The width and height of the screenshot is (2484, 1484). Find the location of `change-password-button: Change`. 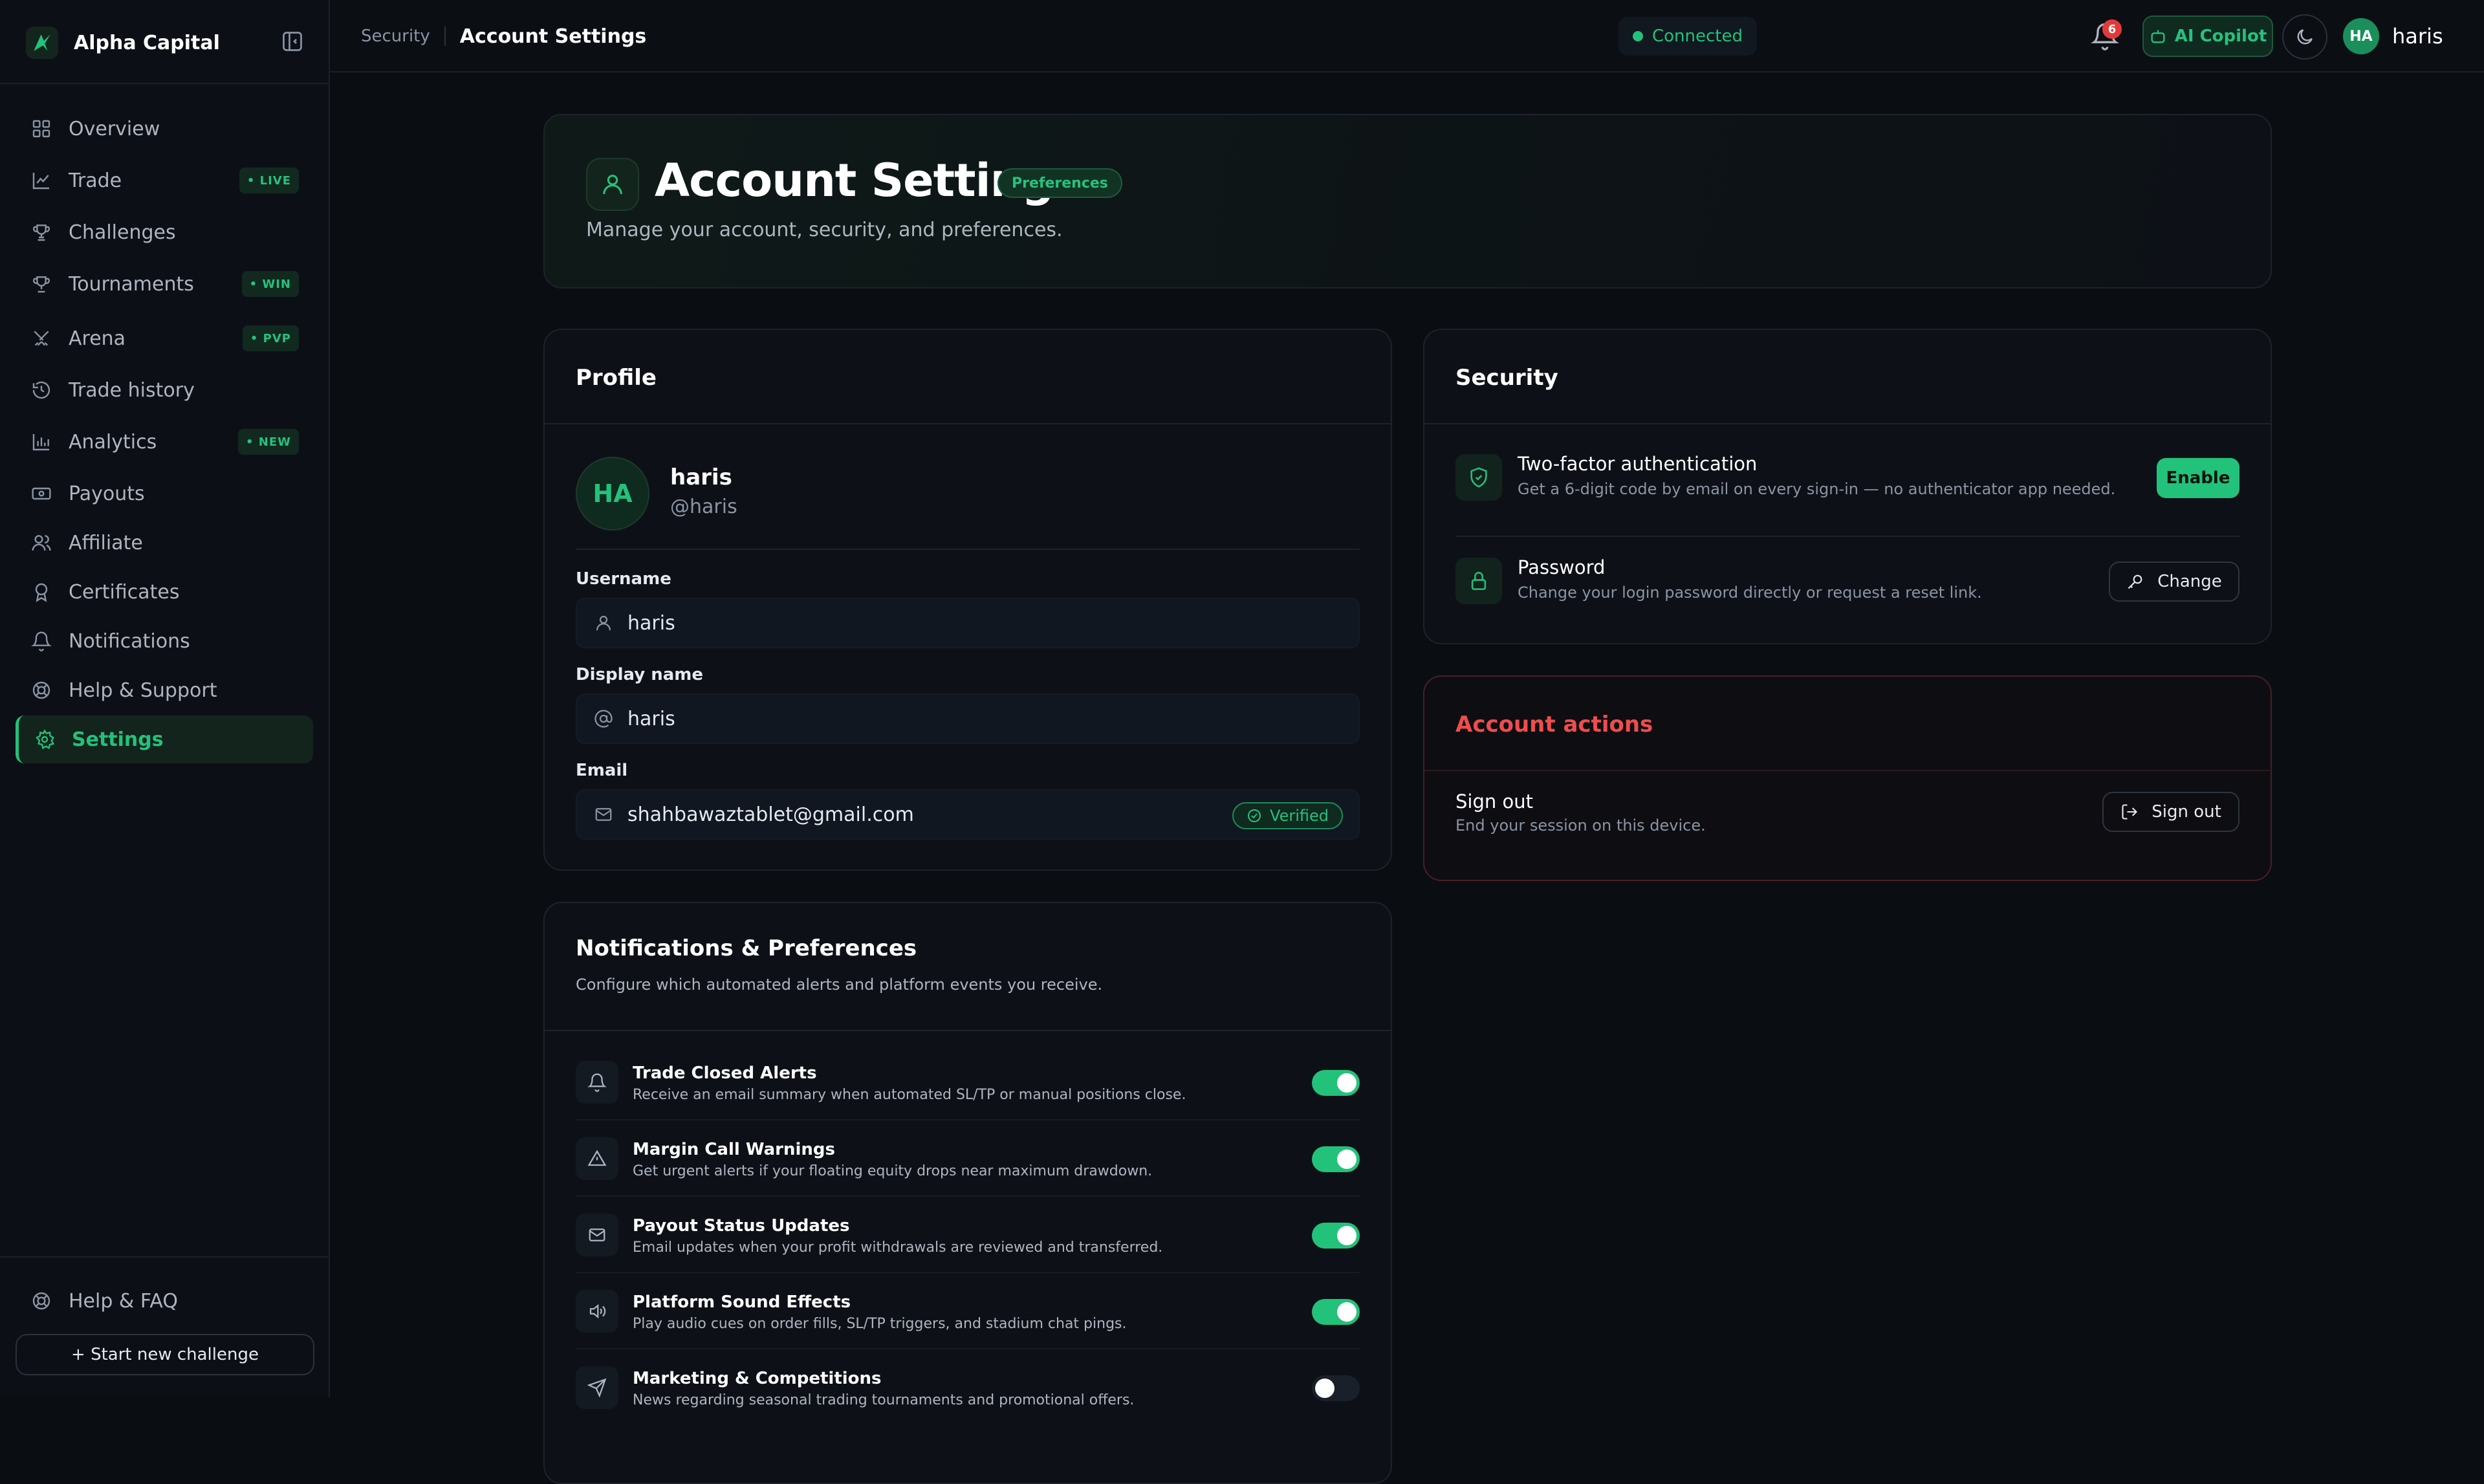

change-password-button: Change is located at coordinates (2174, 582).